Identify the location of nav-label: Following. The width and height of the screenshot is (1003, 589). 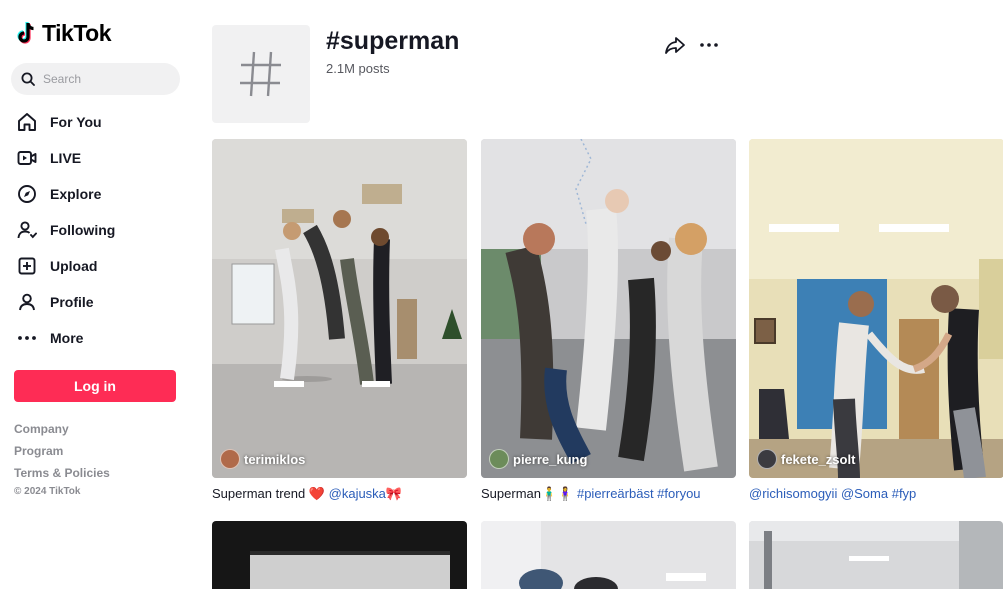
(83, 230).